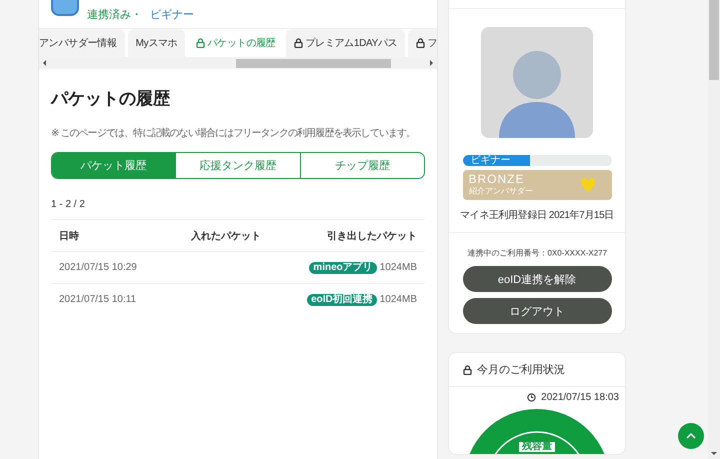 The width and height of the screenshot is (720, 459). I want to click on remaining-label: 残容量, so click(537, 447).